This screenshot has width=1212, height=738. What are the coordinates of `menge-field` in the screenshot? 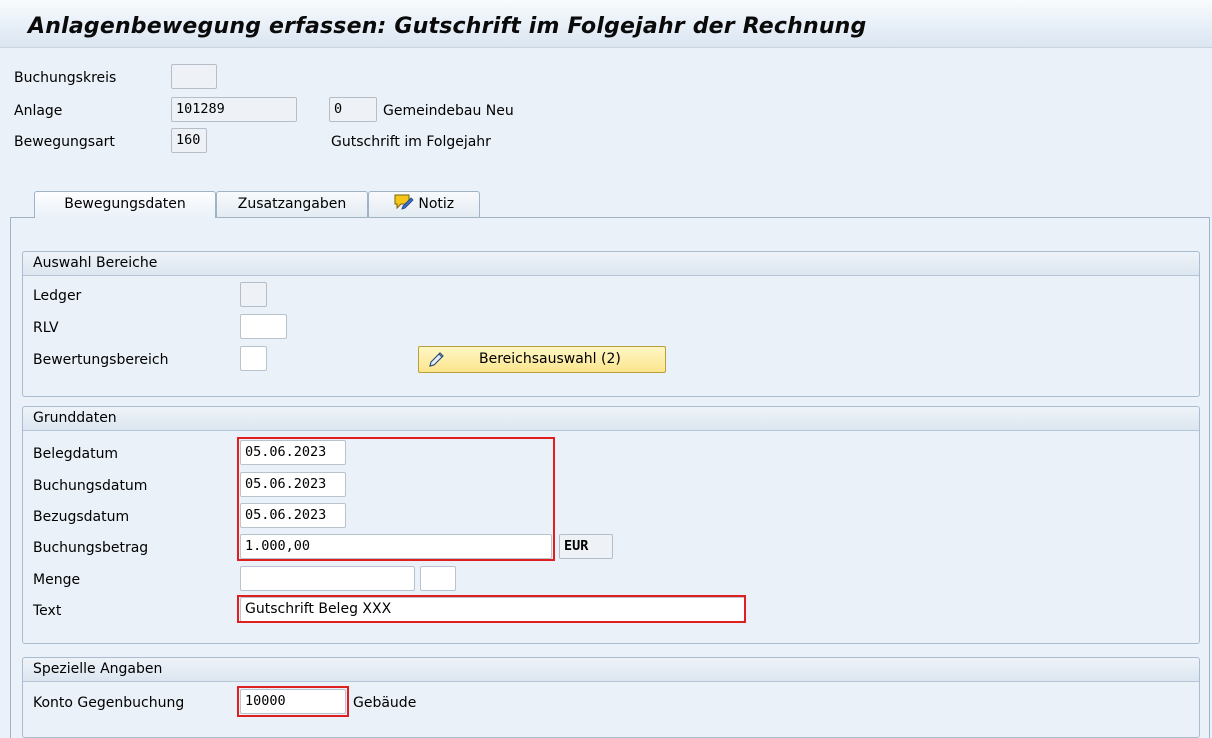 It's located at (327, 578).